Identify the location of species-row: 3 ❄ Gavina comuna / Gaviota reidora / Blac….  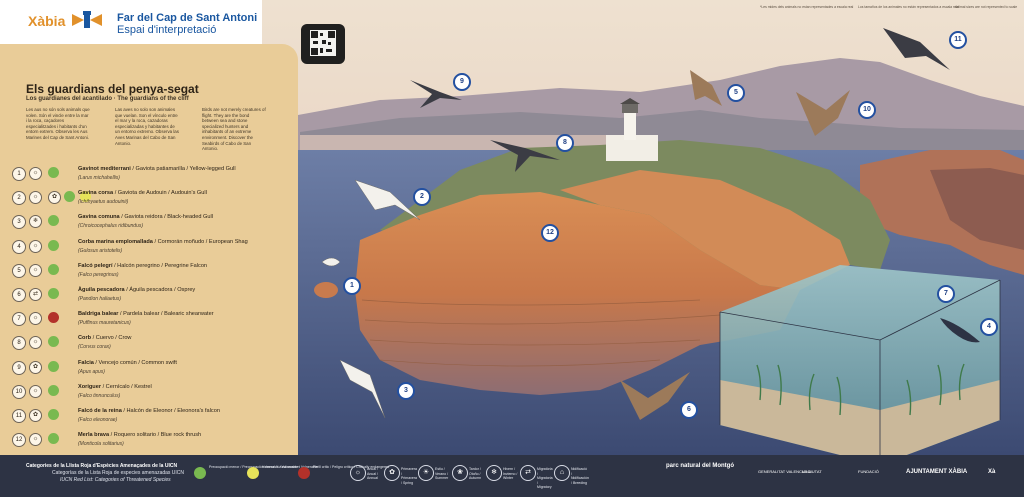
(150, 224).